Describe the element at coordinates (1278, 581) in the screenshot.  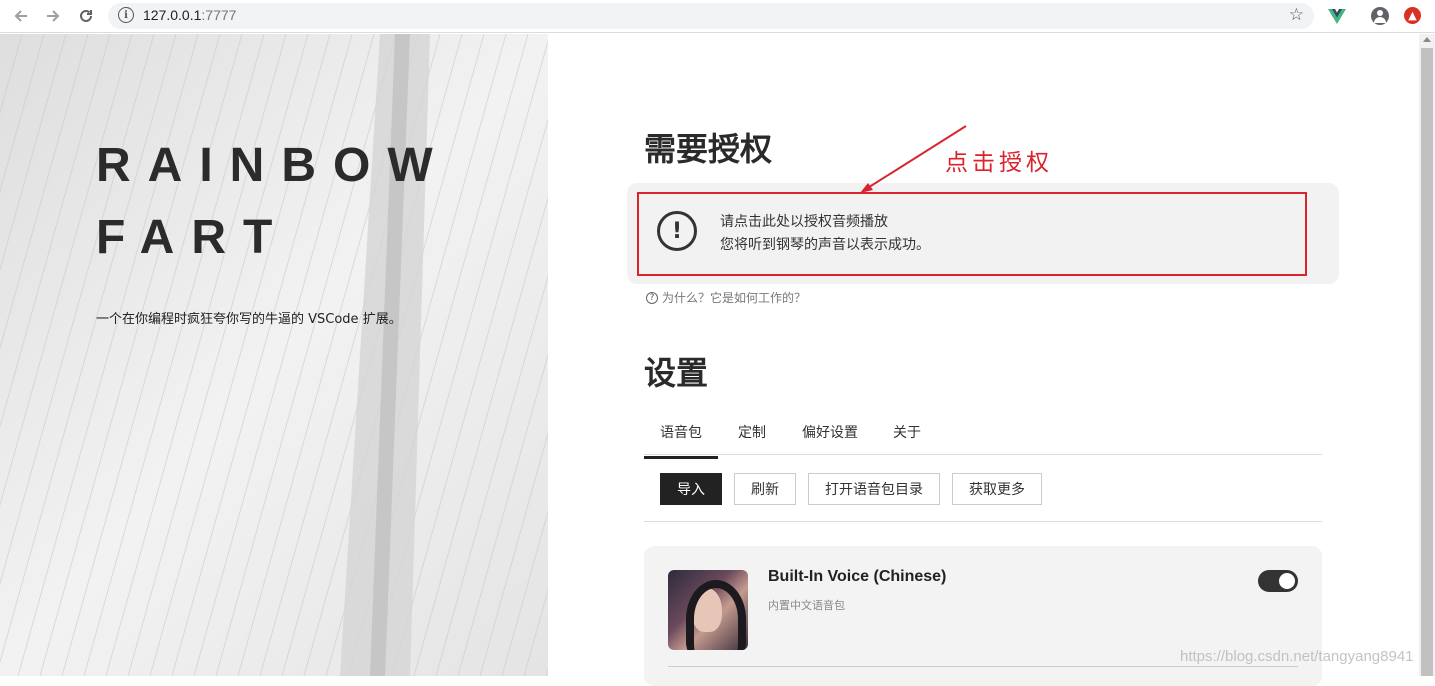
I see `voice-pack-toggle` at that location.